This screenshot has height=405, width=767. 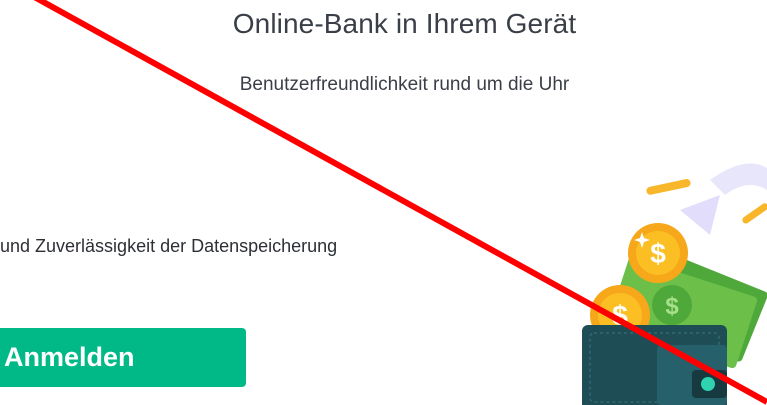 I want to click on page-subtitle: Benutzerfreundlichkeit rund um die Uhr, so click(x=404, y=84).